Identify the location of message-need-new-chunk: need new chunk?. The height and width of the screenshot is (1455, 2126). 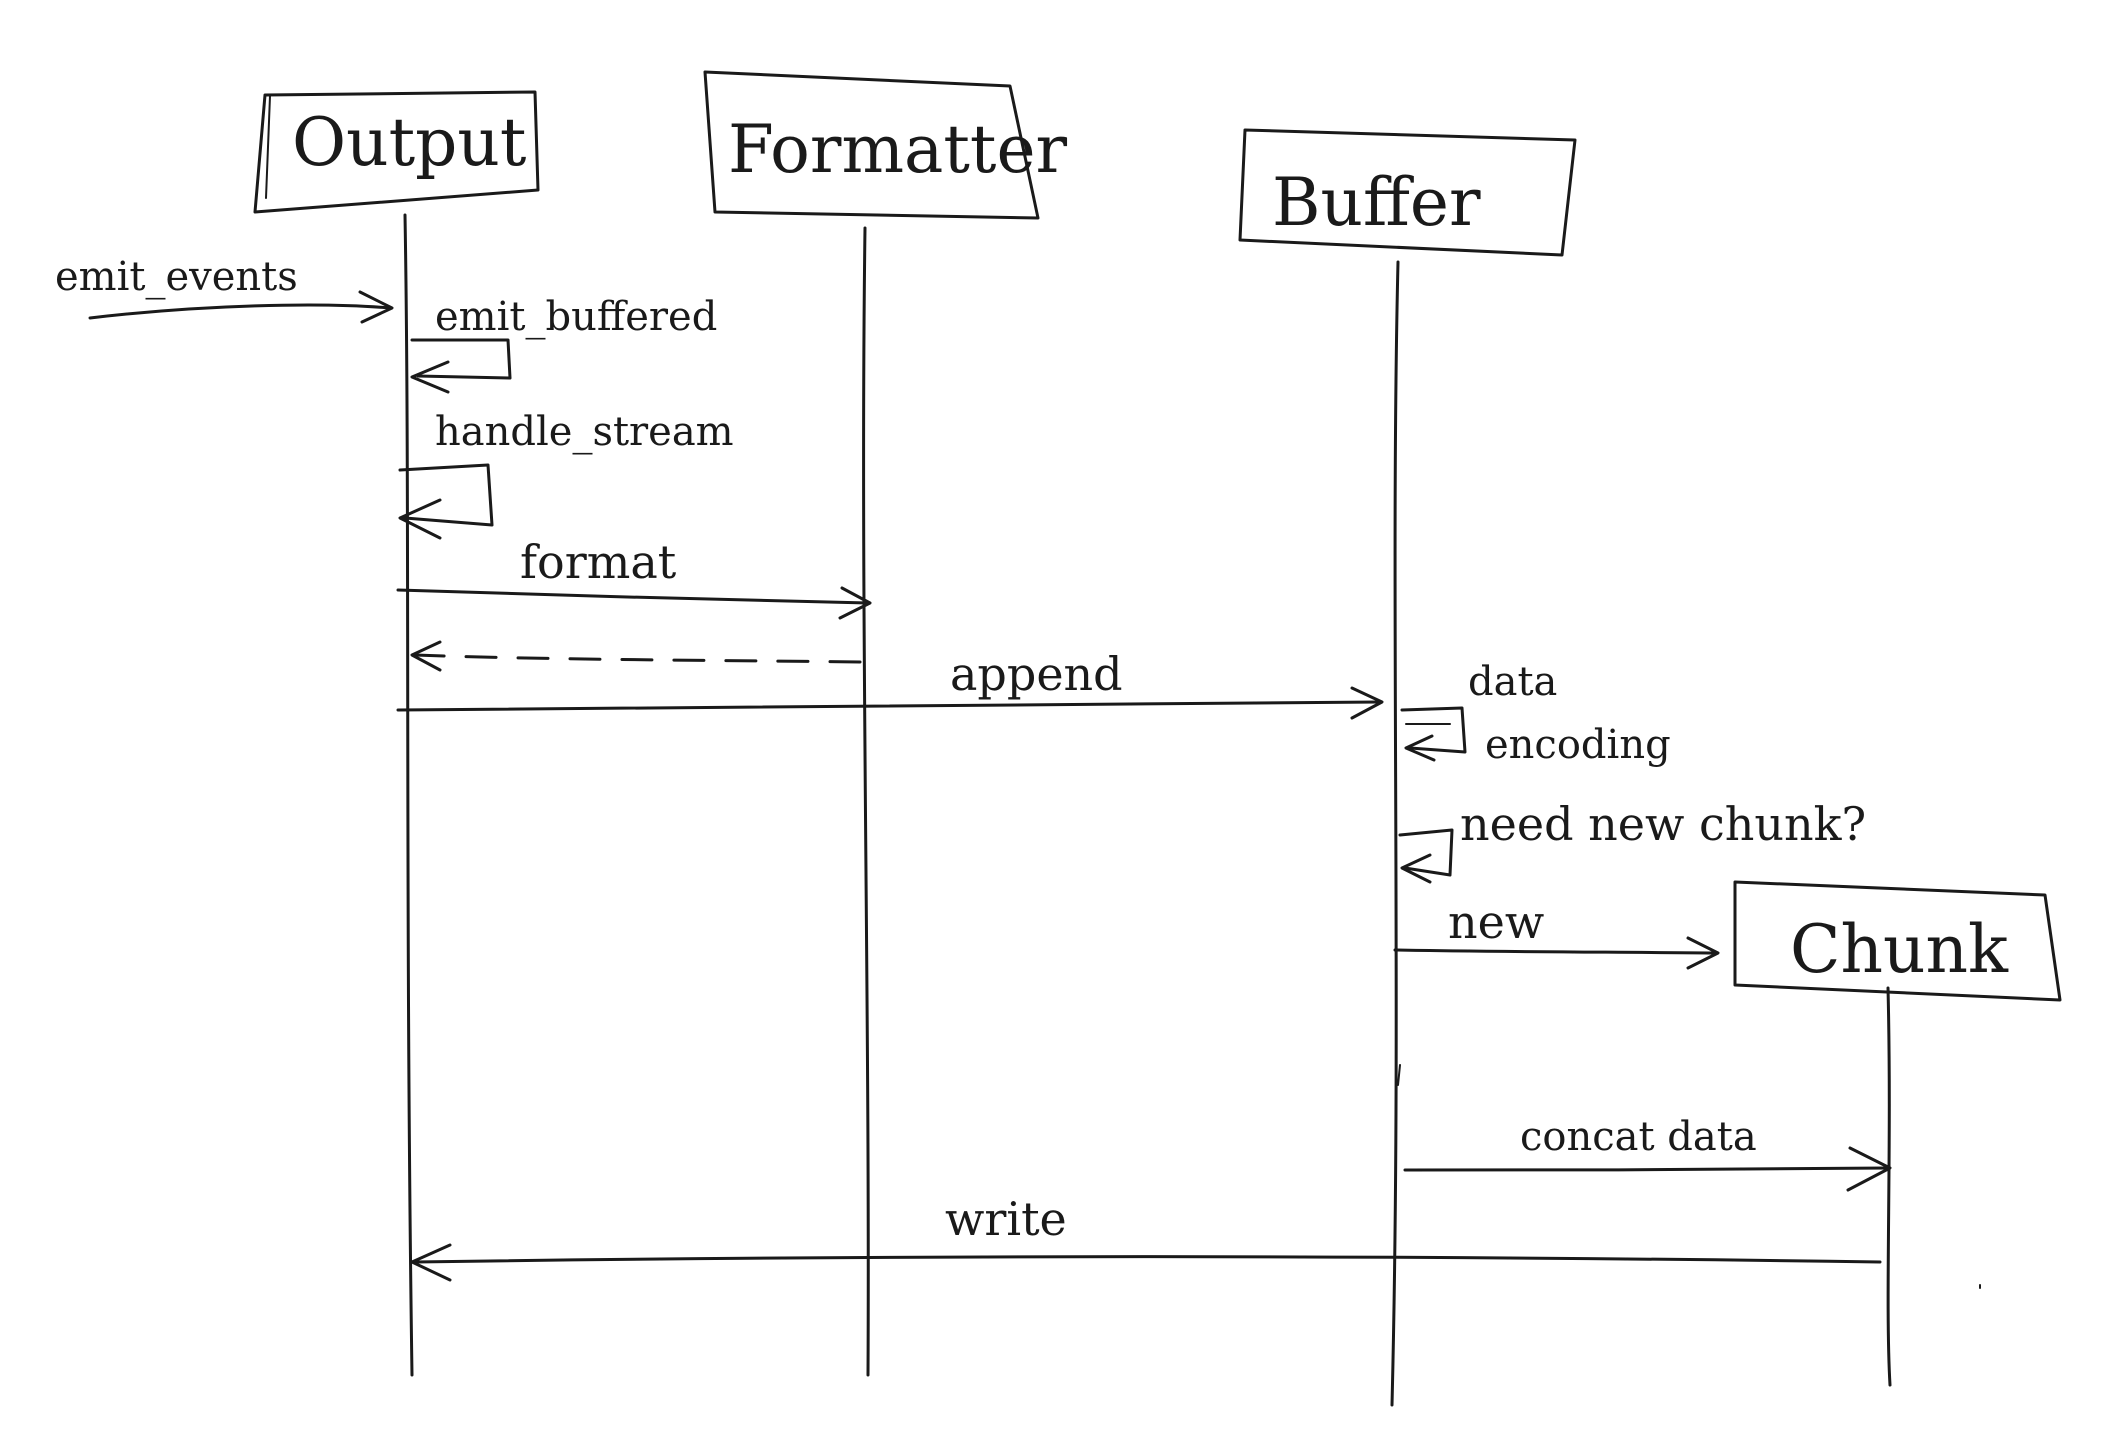
(1632, 840).